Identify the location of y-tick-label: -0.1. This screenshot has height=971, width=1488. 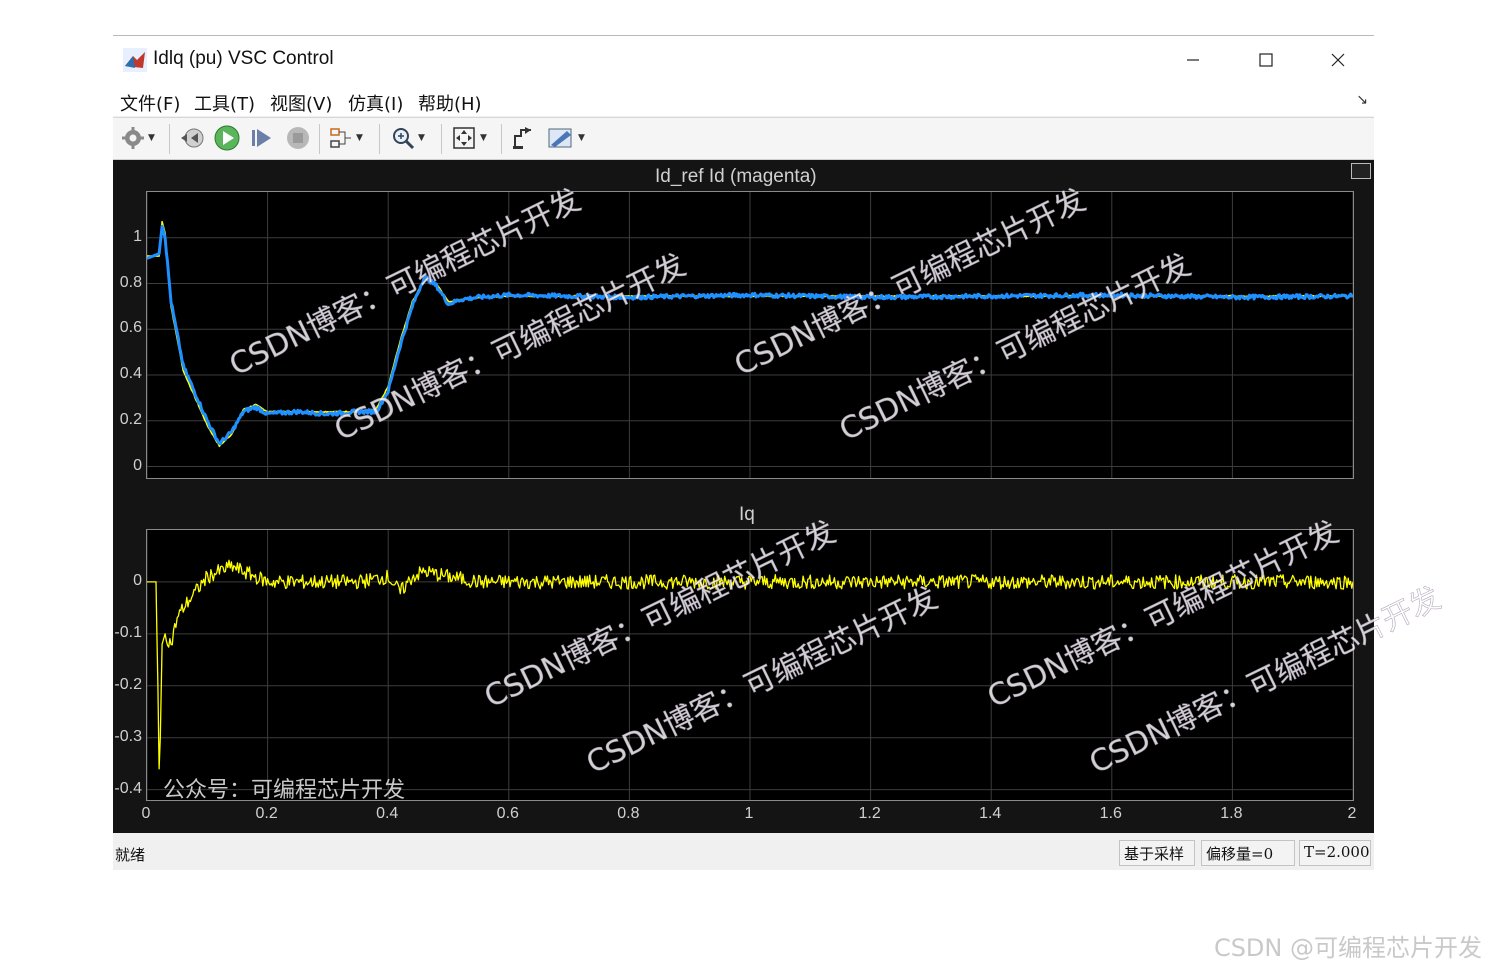
(128, 632).